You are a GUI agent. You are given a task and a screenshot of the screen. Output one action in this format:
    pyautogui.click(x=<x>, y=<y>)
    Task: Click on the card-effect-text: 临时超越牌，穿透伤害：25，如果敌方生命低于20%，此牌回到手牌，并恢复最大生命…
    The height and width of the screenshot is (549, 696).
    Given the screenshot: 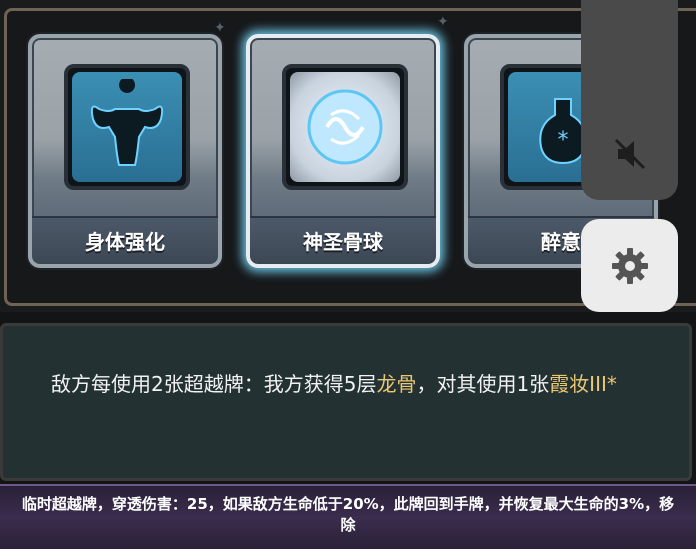 What is the action you would take?
    pyautogui.click(x=348, y=514)
    